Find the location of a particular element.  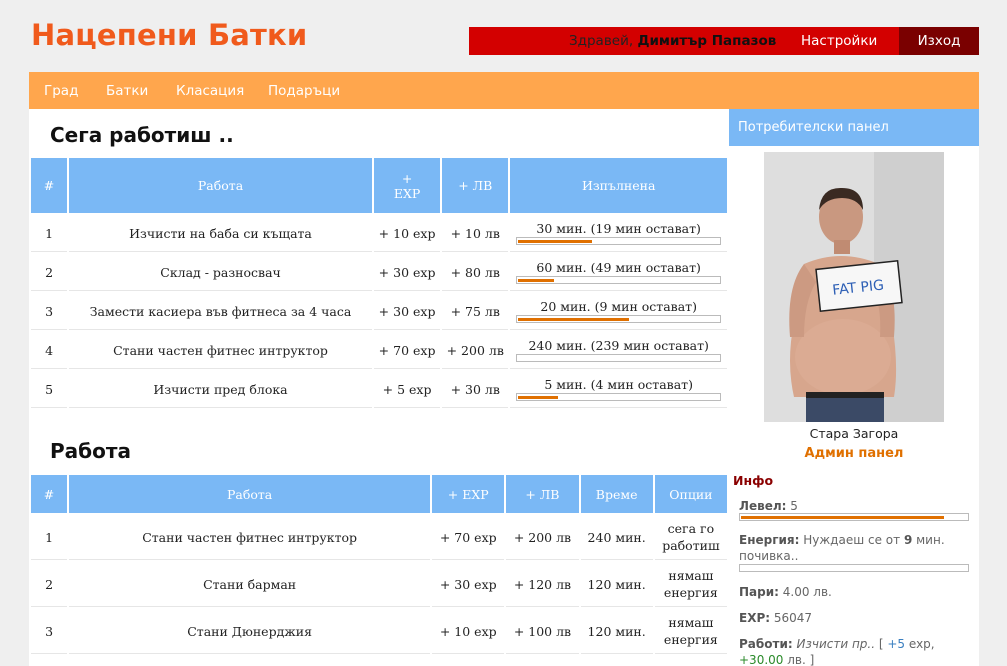

jobs-exp-unit: exp, is located at coordinates (920, 644).